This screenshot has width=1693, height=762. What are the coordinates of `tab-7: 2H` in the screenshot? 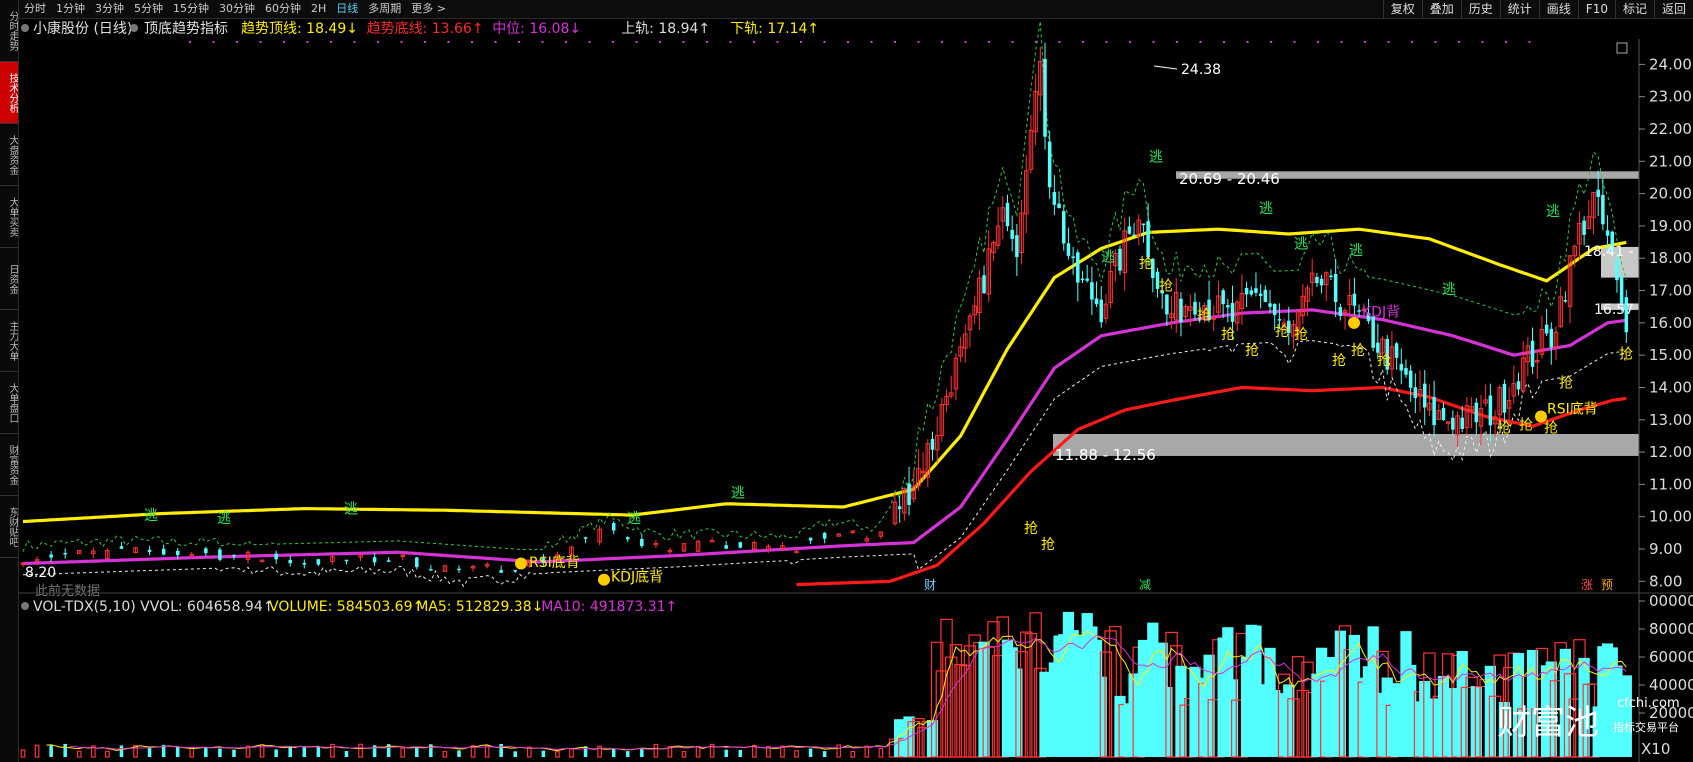 It's located at (318, 9).